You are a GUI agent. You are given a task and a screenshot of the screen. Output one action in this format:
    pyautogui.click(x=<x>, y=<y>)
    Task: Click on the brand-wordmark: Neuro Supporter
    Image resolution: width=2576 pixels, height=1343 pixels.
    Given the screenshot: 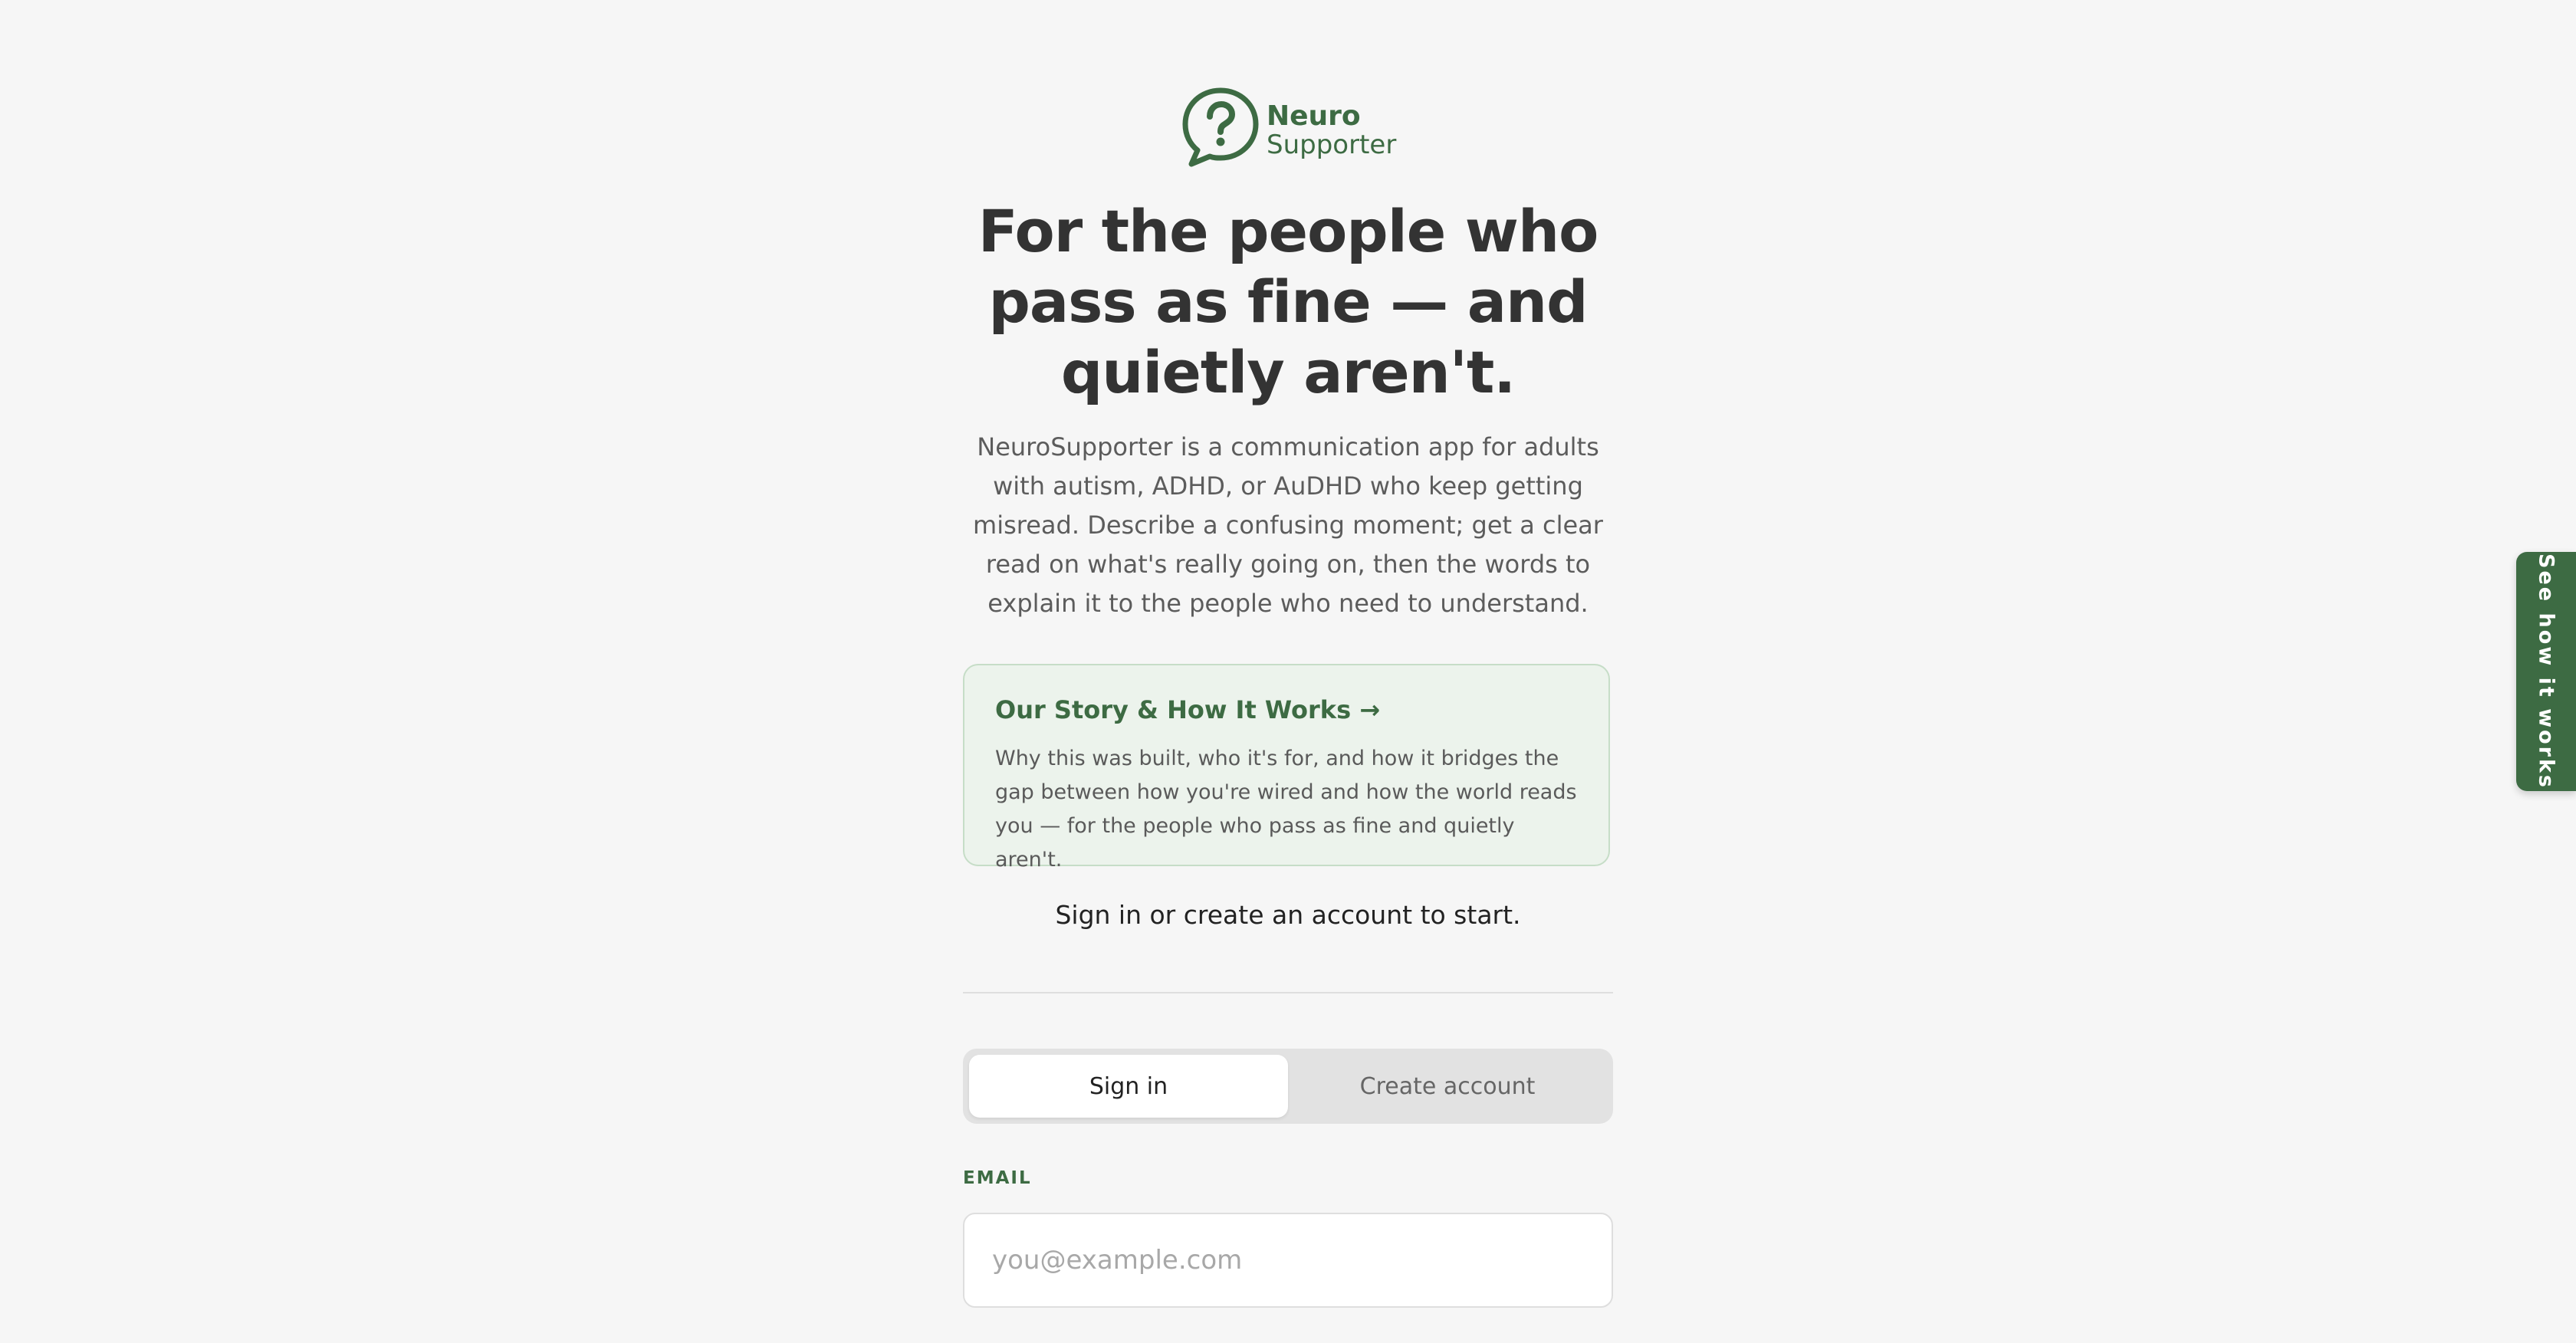 What is the action you would take?
    pyautogui.click(x=1332, y=130)
    